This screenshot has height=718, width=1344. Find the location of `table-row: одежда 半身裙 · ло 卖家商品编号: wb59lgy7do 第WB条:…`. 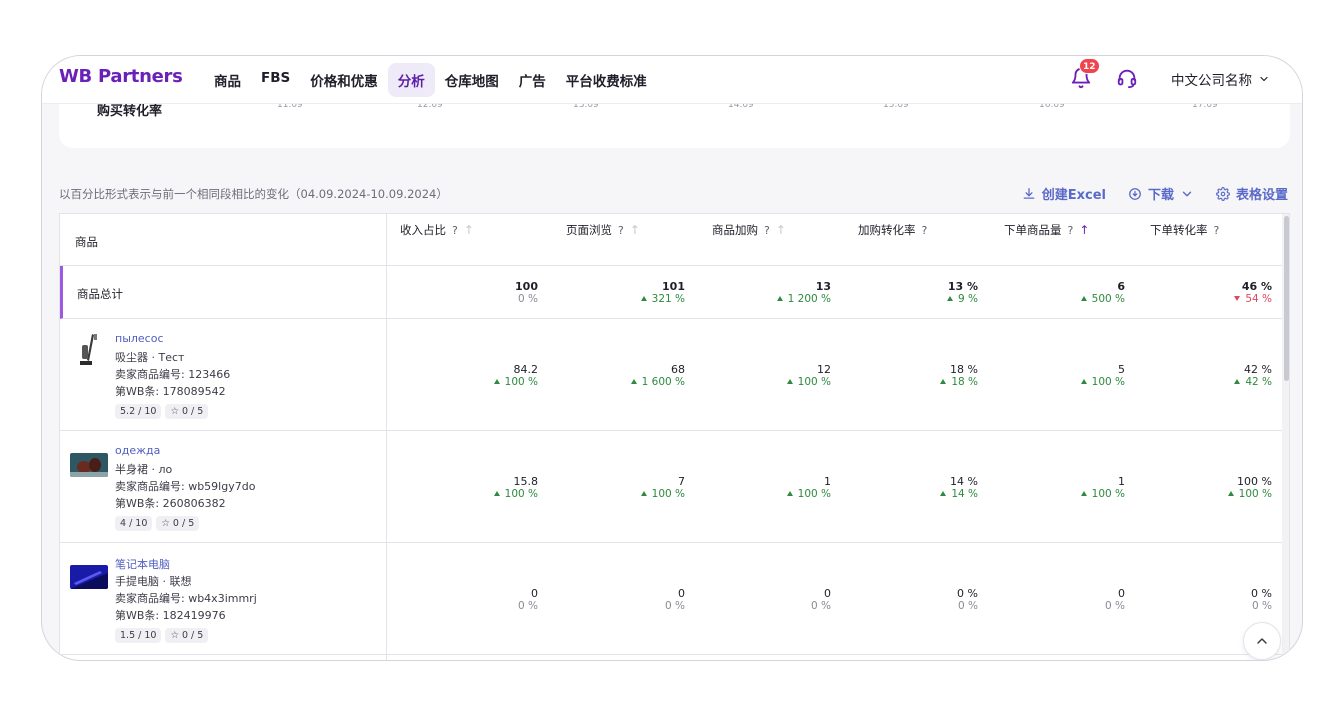

table-row: одежда 半身裙 · ло 卖家商品编号: wb59lgy7do 第WB条:… is located at coordinates (671, 487).